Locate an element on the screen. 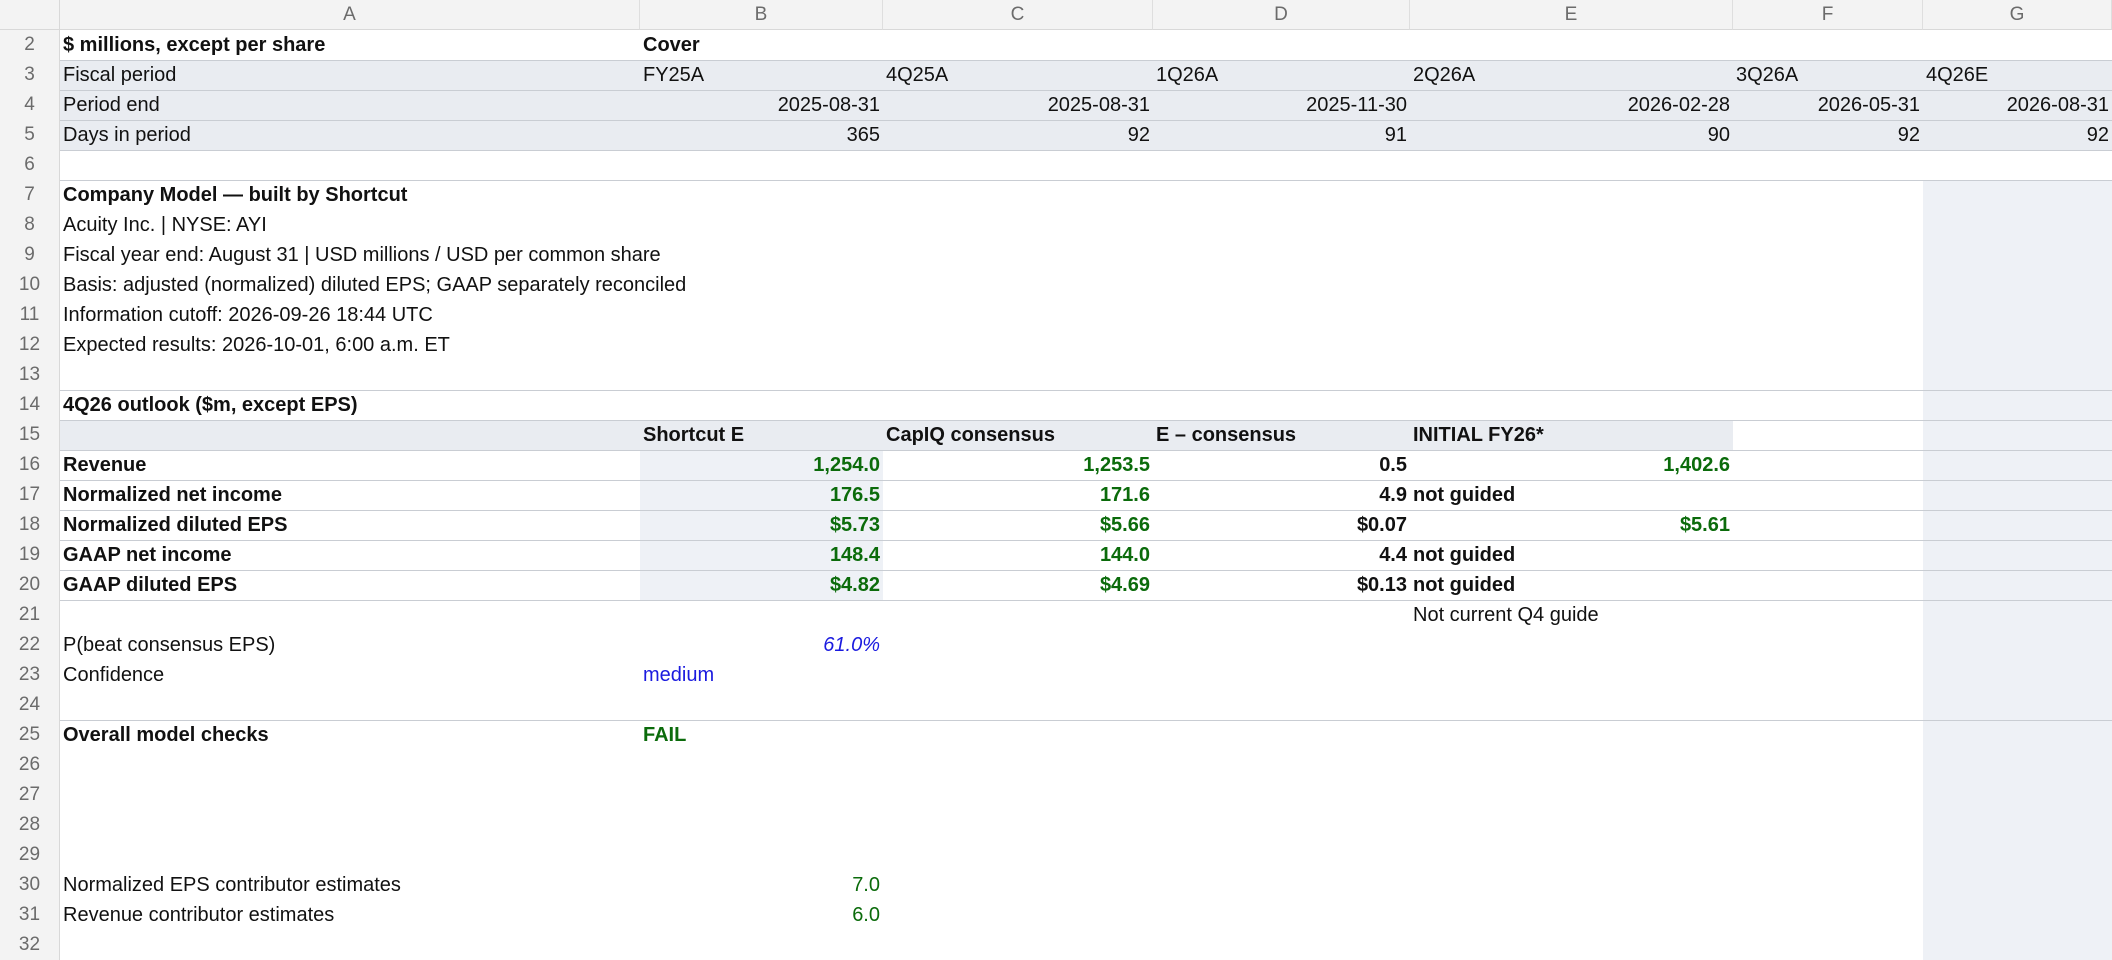 This screenshot has height=960, width=2112. period-end-cell: 2025-11-30 is located at coordinates (1281, 105).